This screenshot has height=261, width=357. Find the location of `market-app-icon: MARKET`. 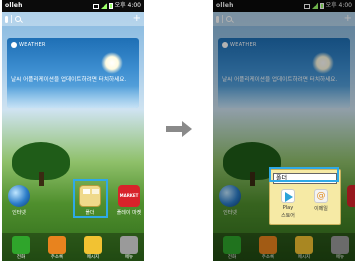

market-app-icon: MARKET is located at coordinates (129, 196).